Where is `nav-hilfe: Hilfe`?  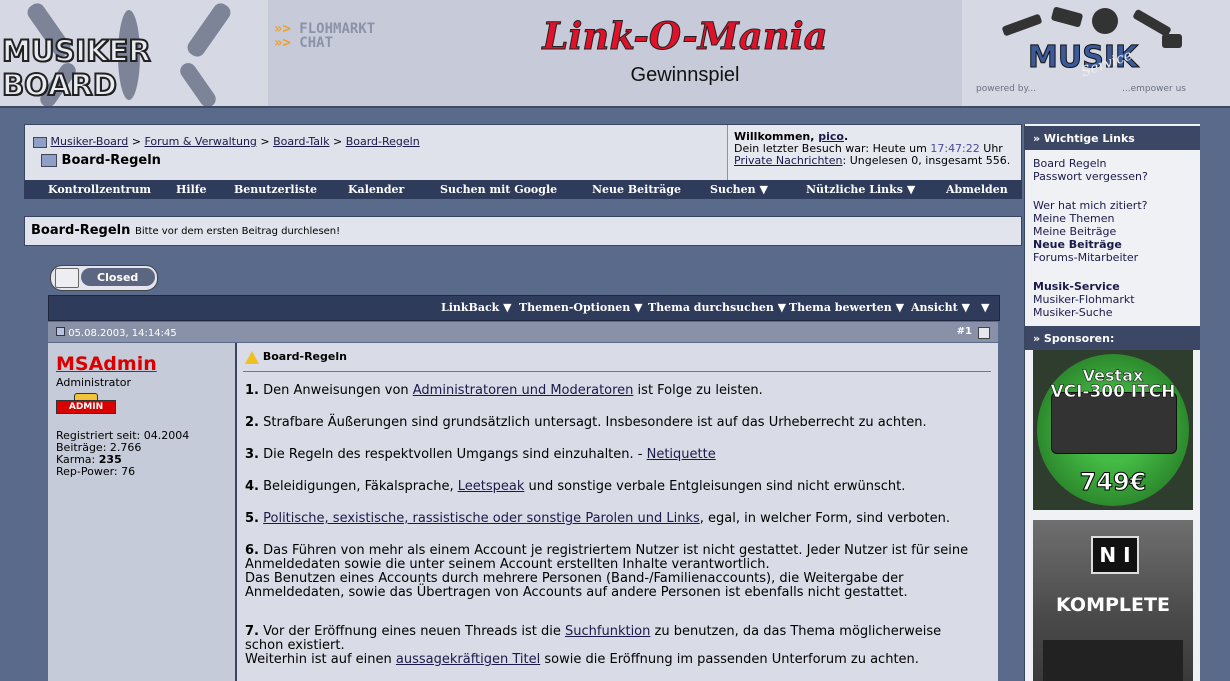
nav-hilfe: Hilfe is located at coordinates (191, 189).